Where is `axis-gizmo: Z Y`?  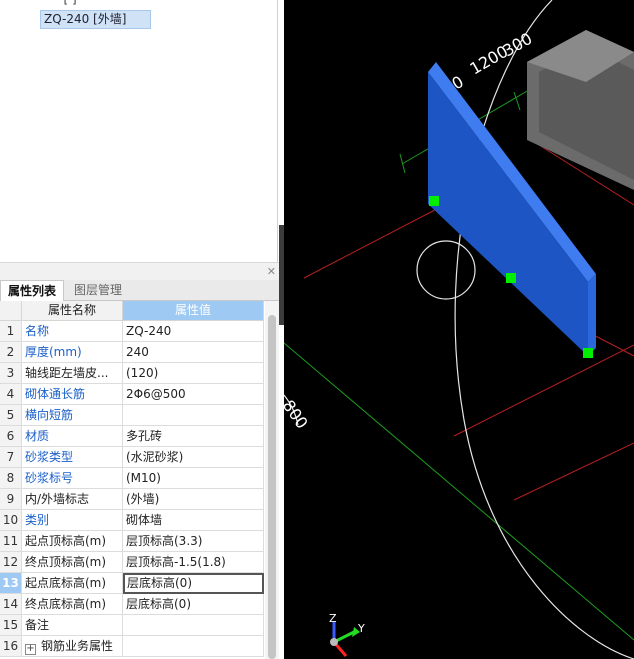
axis-gizmo: Z Y is located at coordinates (347, 634).